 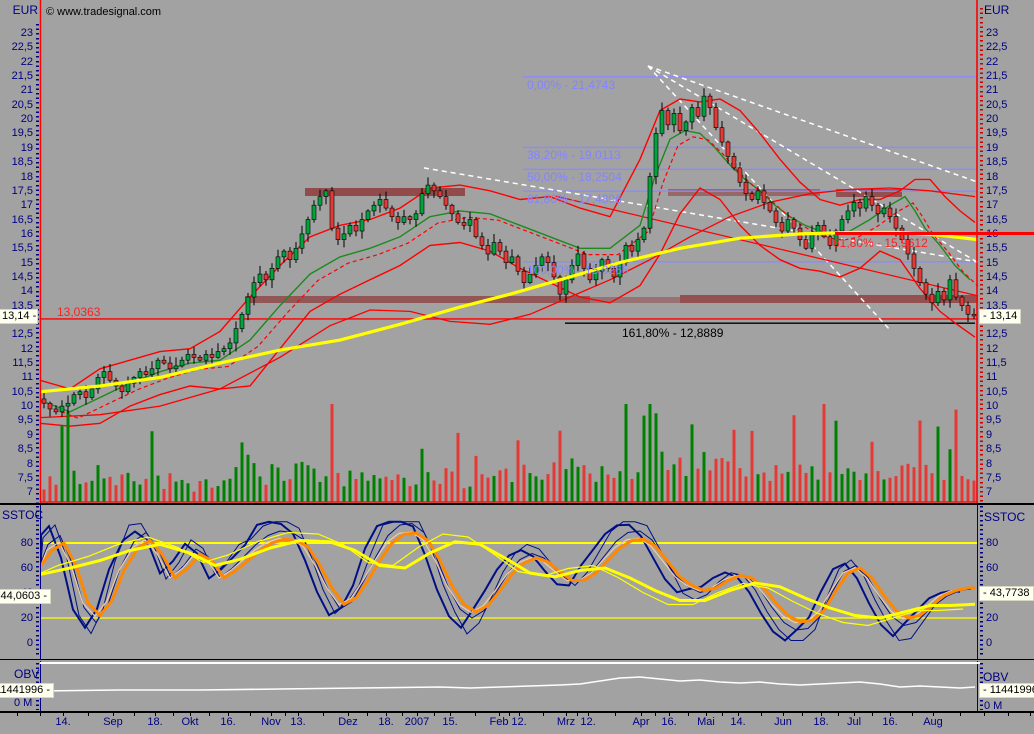 What do you see at coordinates (997, 10) in the screenshot?
I see `price-axis-unit-right: EUR` at bounding box center [997, 10].